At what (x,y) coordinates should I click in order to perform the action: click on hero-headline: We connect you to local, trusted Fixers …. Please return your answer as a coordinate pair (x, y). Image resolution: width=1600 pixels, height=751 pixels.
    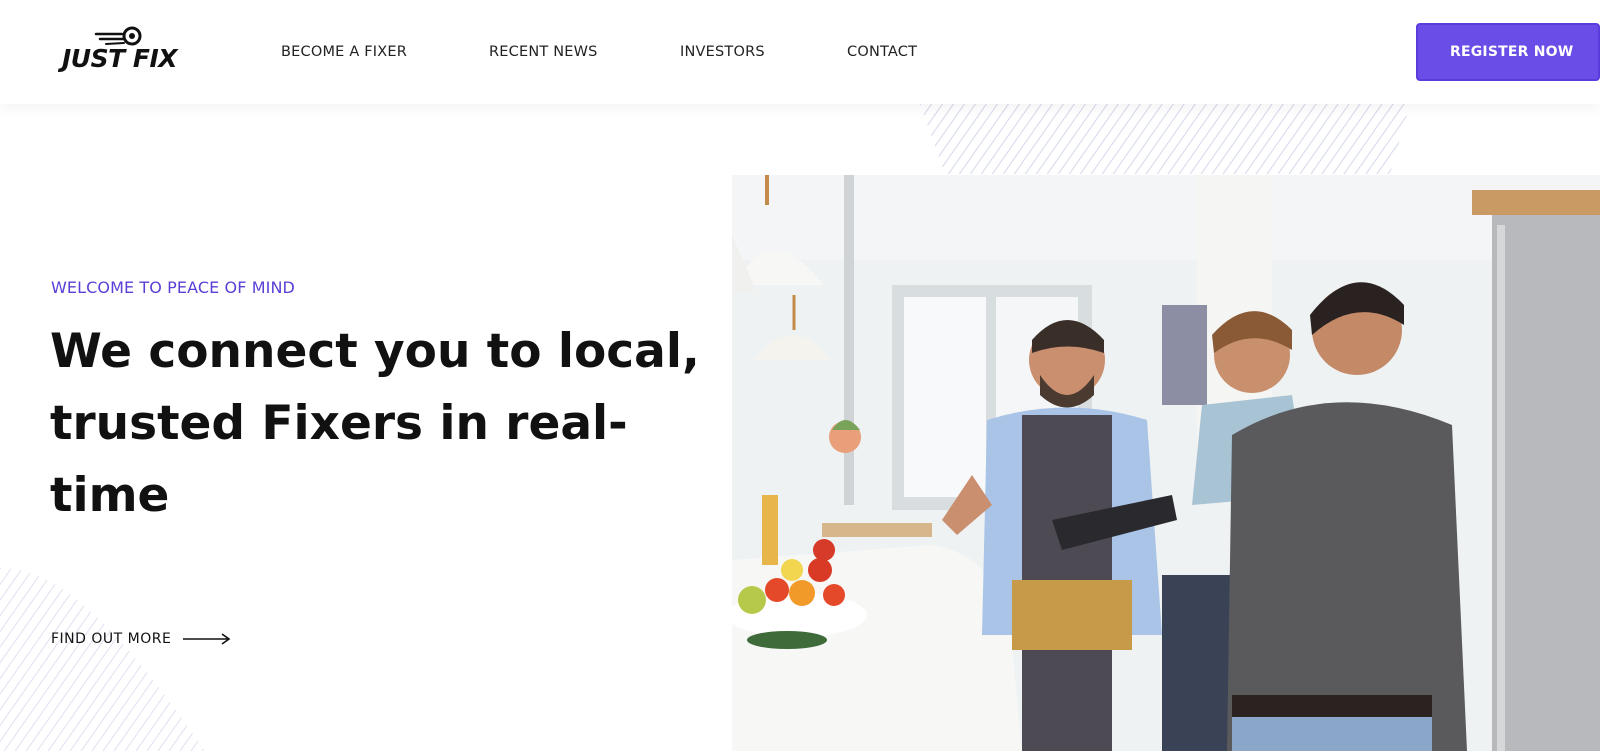
    Looking at the image, I should click on (375, 424).